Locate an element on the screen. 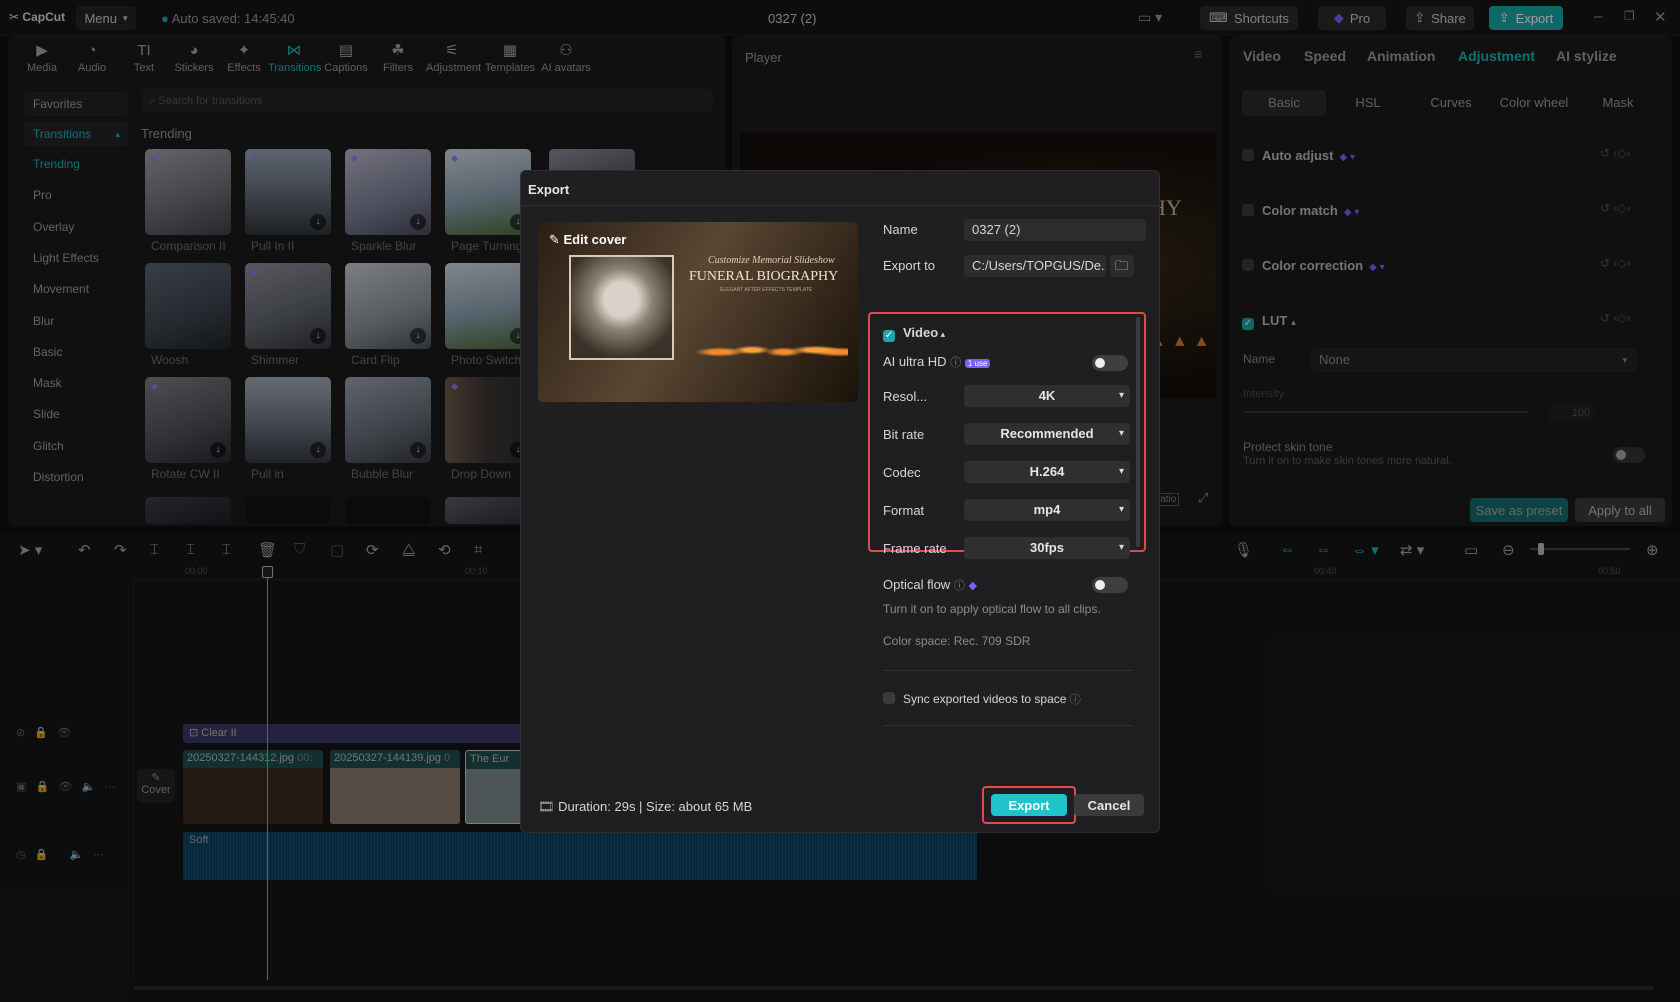 This screenshot has width=1680, height=1002. export-to-label: Export to is located at coordinates (909, 265).